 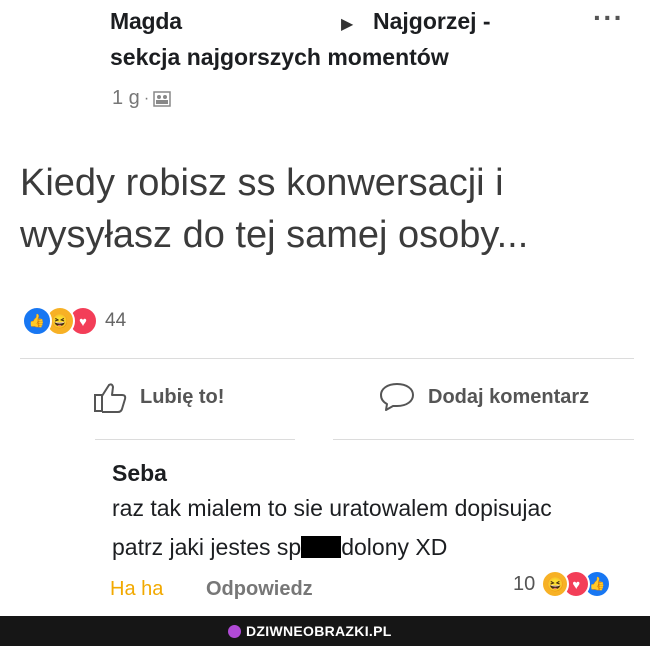 I want to click on post-author-name: Magda, so click(x=146, y=21).